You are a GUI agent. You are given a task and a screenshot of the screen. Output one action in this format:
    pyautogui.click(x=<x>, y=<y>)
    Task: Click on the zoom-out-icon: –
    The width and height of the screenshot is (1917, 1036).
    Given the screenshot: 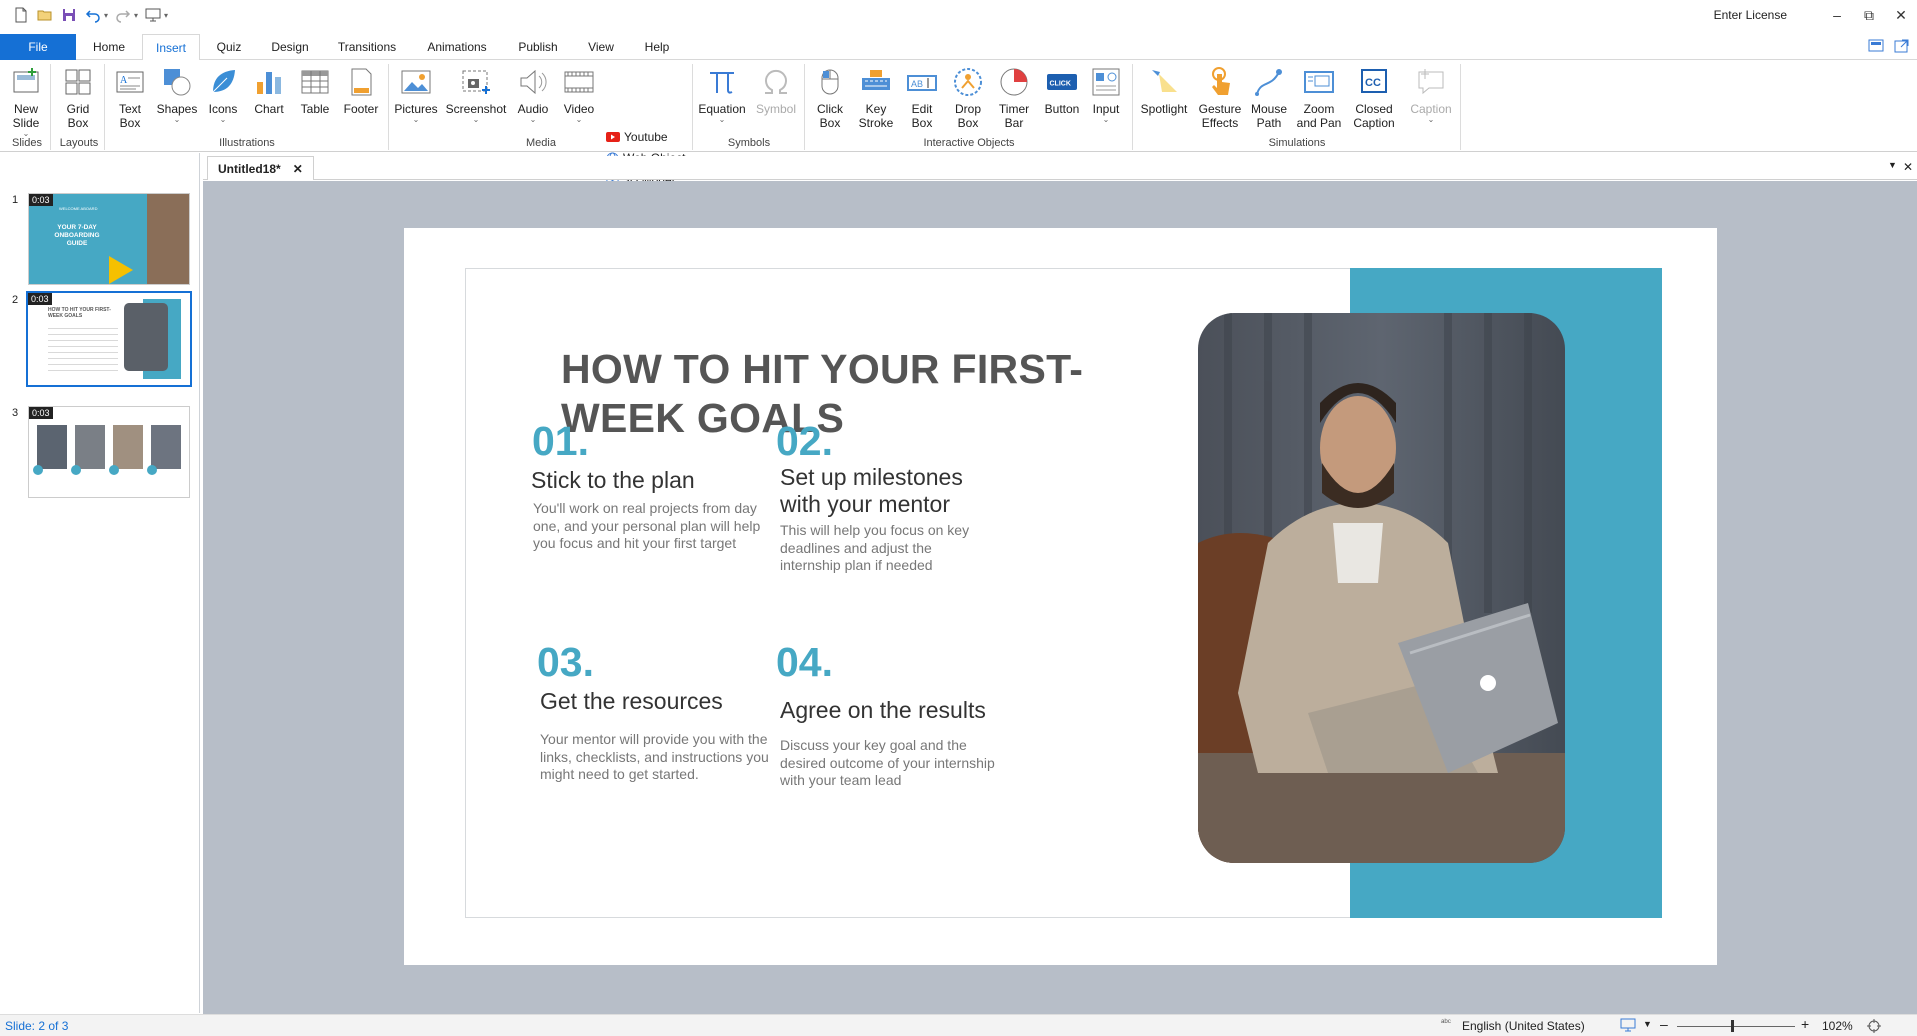 What is the action you would take?
    pyautogui.click(x=1664, y=1024)
    